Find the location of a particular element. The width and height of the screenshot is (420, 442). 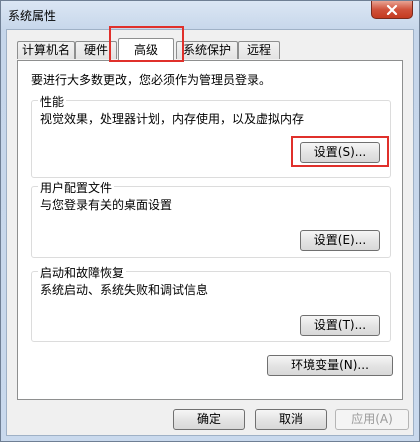

tab-remote: 远程 is located at coordinates (259, 50).